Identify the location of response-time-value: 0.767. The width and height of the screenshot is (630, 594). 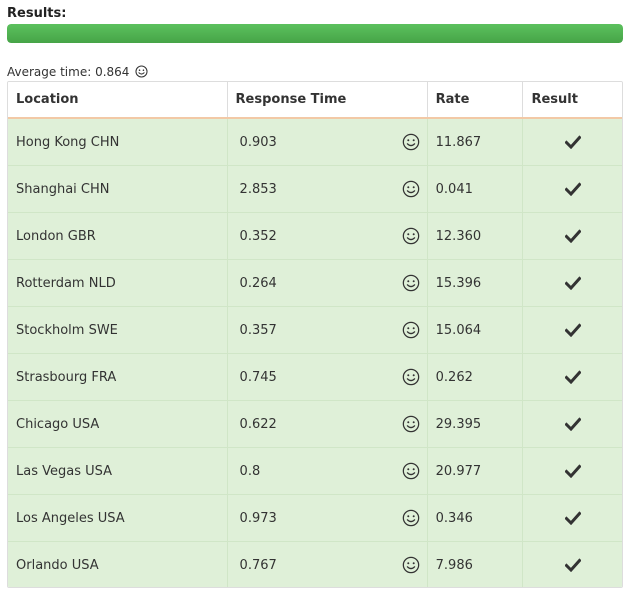
(258, 565).